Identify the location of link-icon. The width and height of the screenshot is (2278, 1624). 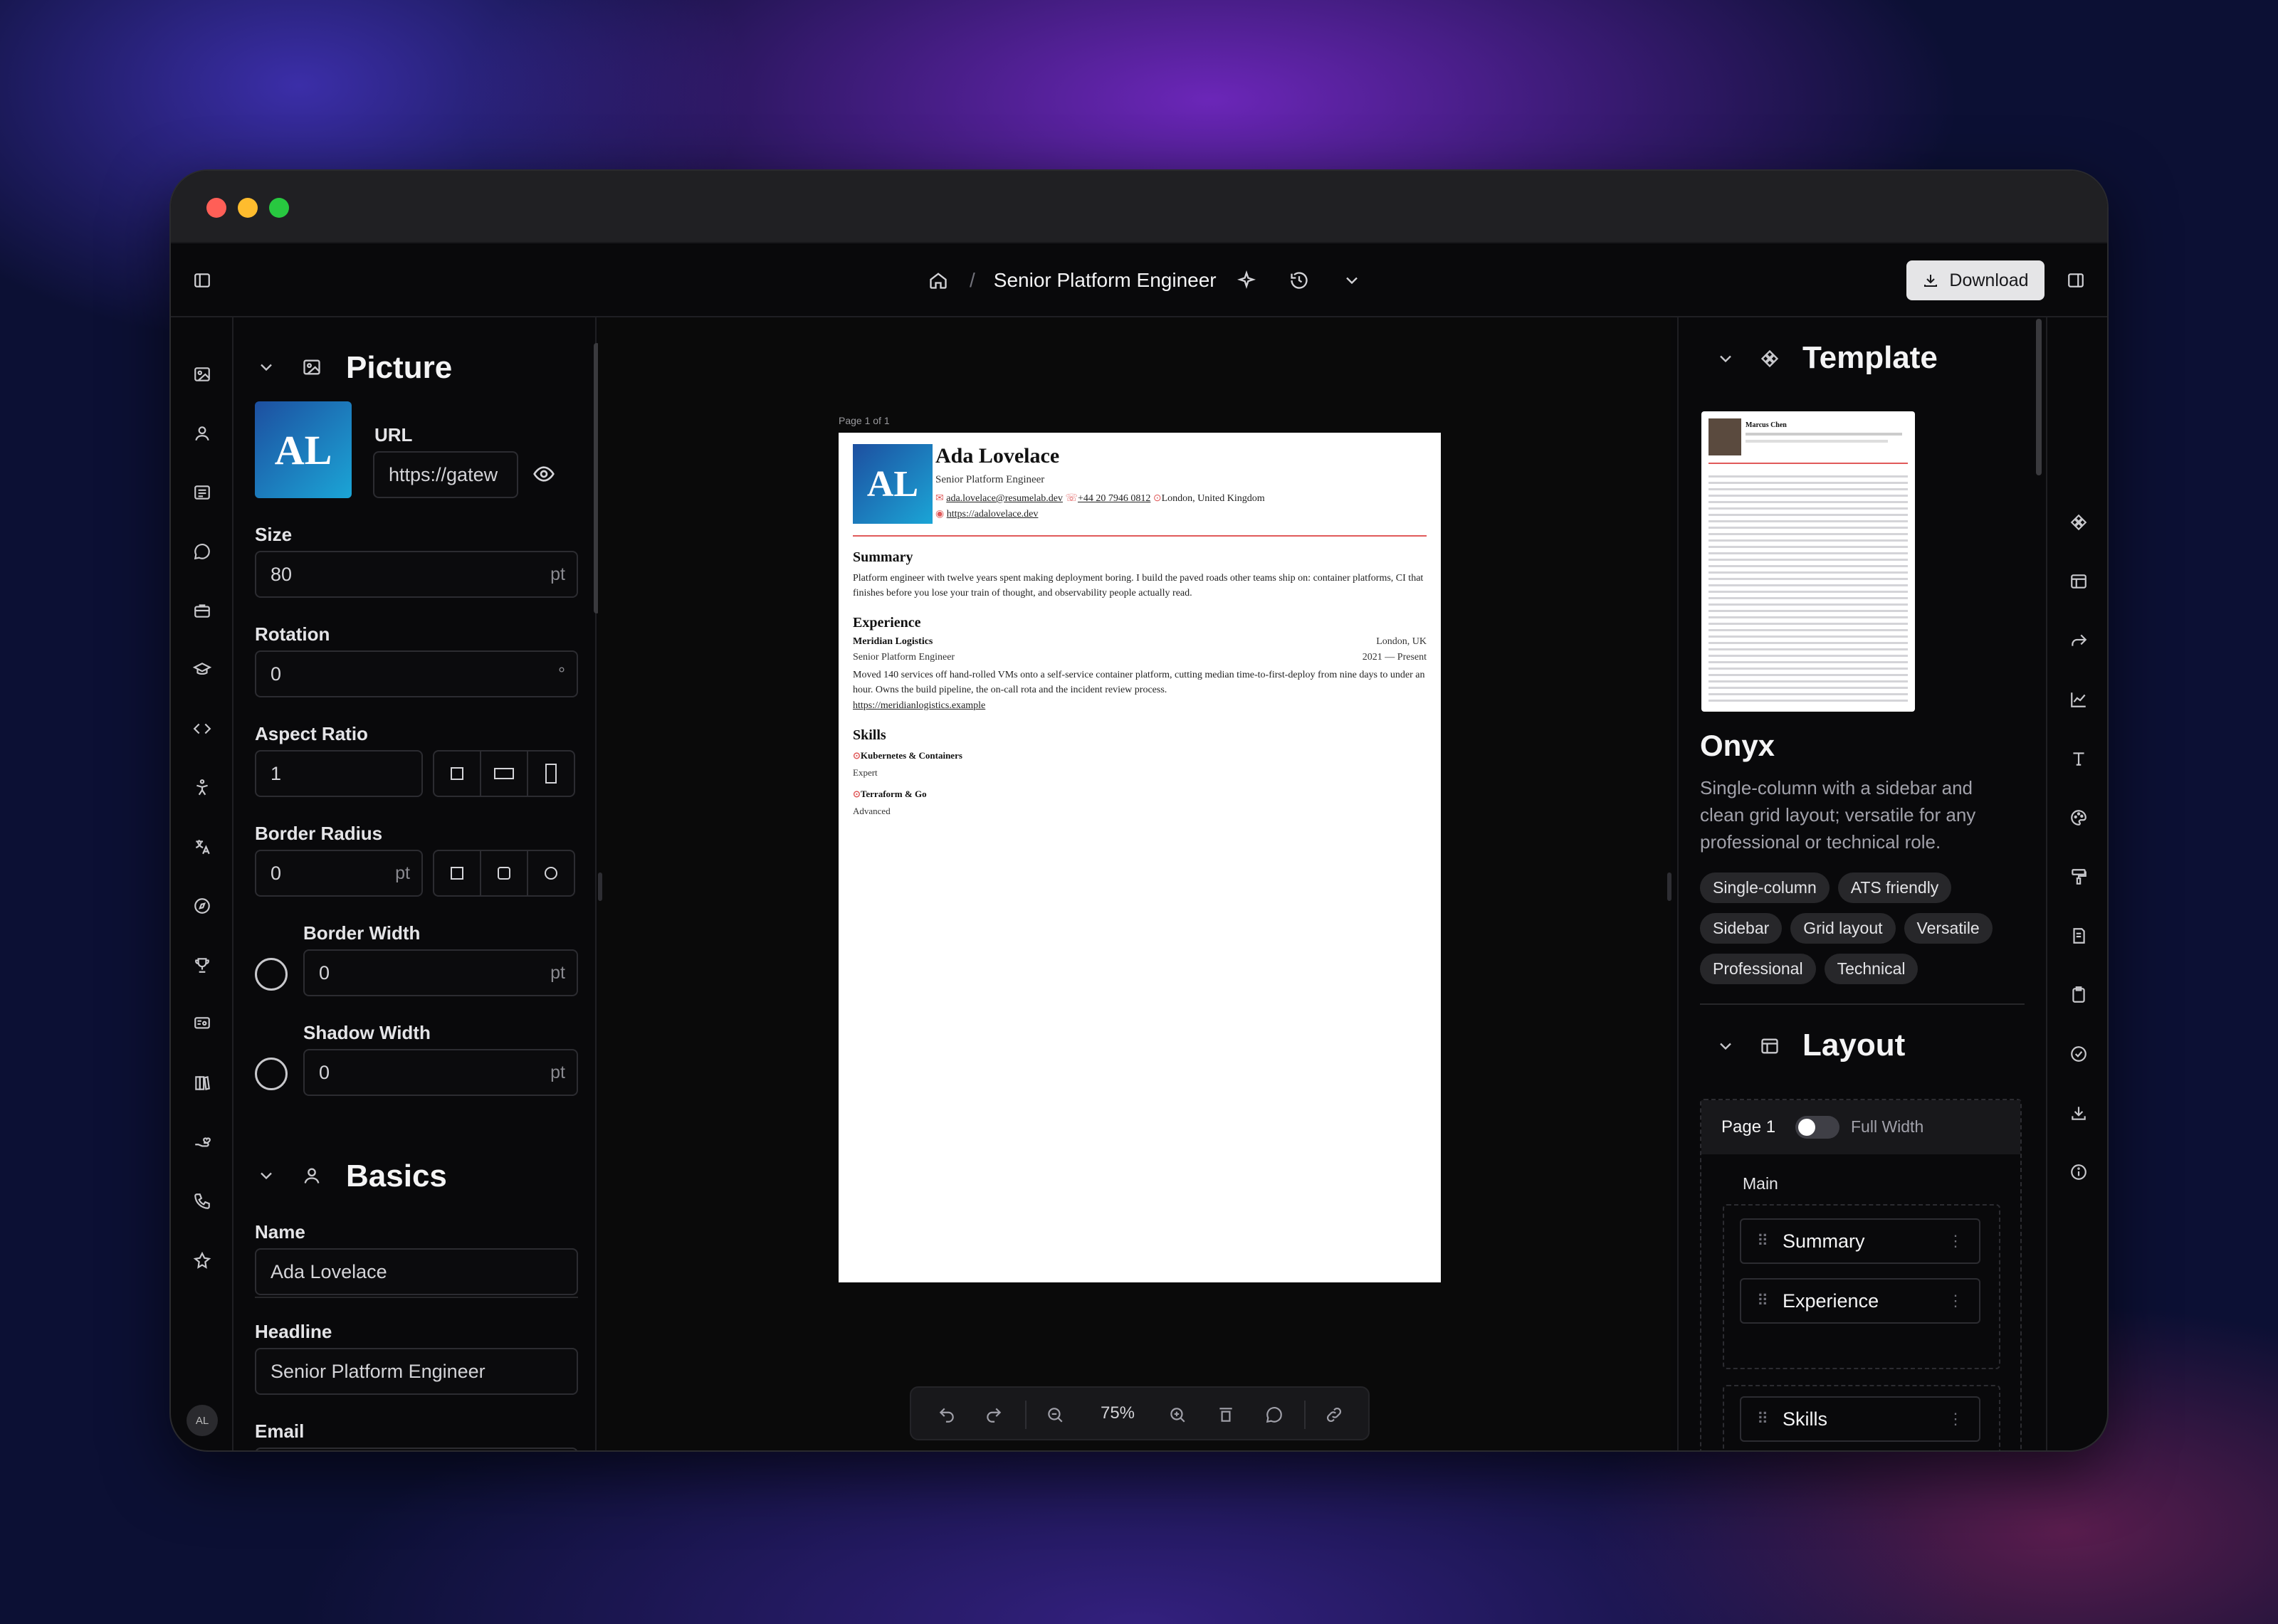
(1334, 1415).